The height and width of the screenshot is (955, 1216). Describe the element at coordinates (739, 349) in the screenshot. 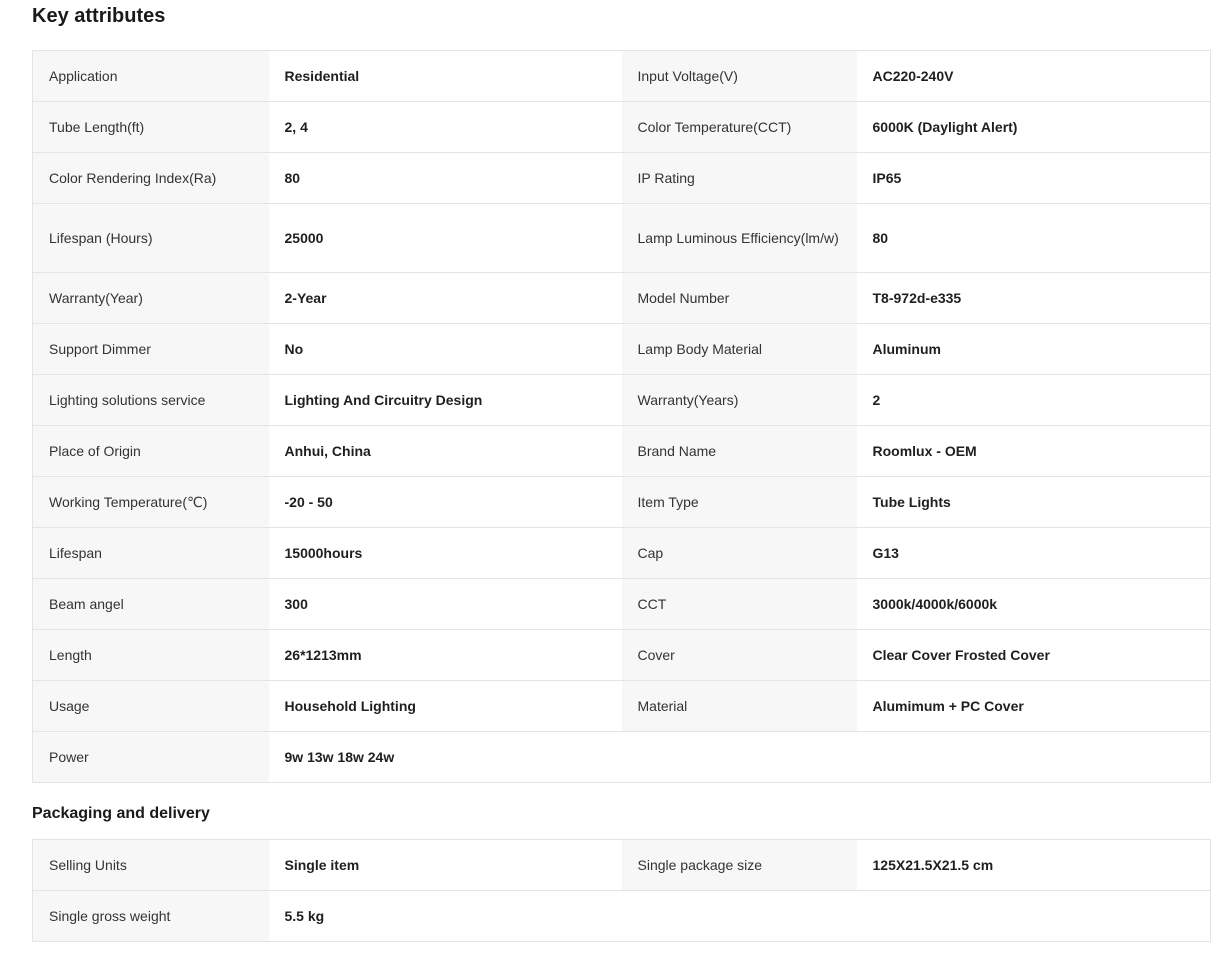

I see `attribute-label: Lamp Body Material` at that location.